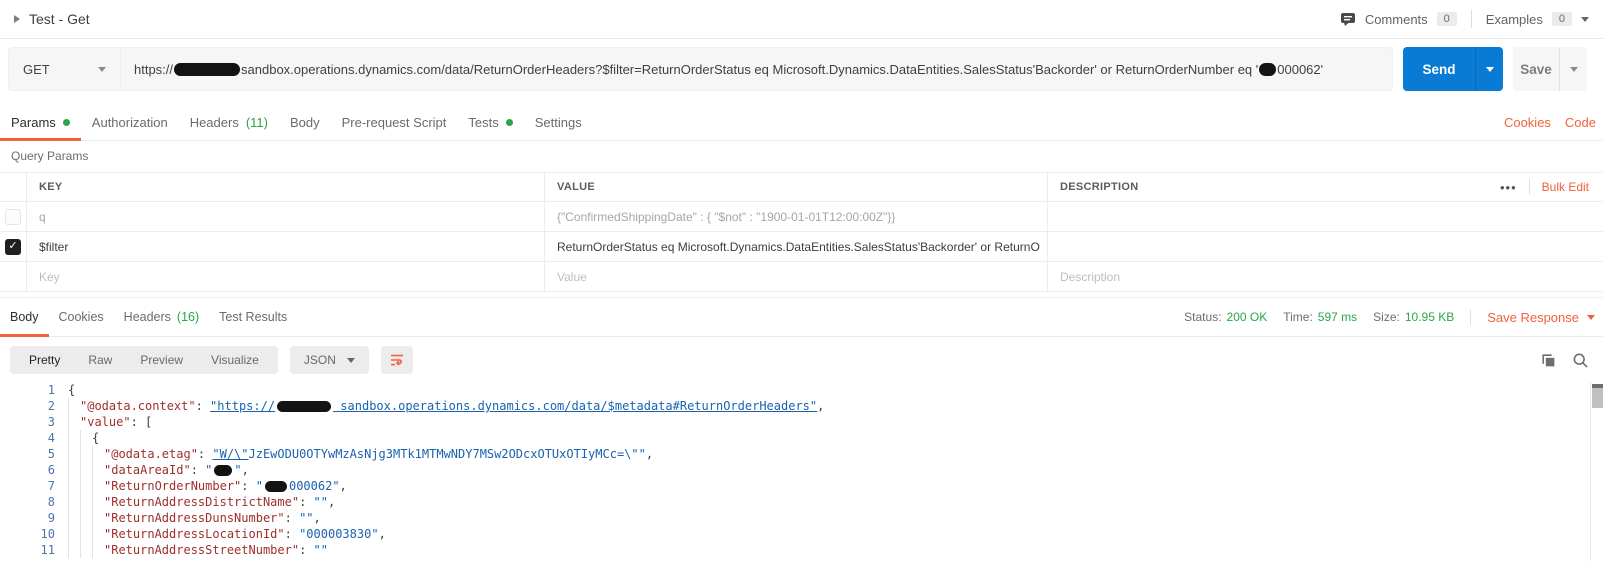  Describe the element at coordinates (394, 122) in the screenshot. I see `tab-pre-request-script: Pre-request Script` at that location.